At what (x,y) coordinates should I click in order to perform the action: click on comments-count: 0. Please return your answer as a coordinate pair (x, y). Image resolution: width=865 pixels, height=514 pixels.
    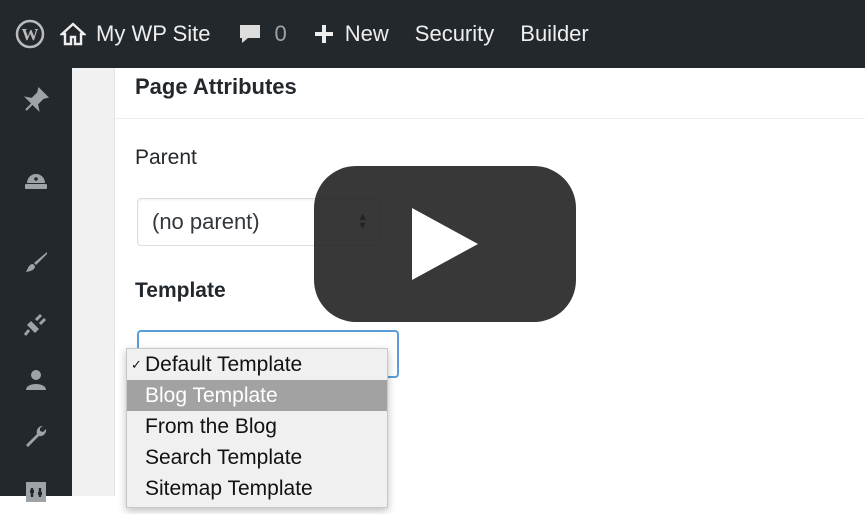
    Looking at the image, I should click on (280, 33).